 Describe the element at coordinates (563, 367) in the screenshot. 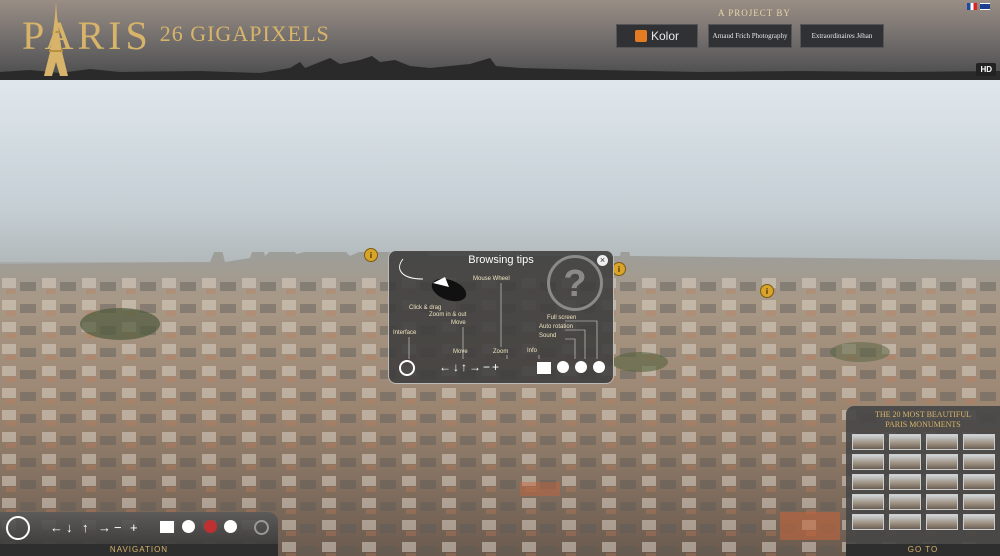

I see `sound-icon` at that location.